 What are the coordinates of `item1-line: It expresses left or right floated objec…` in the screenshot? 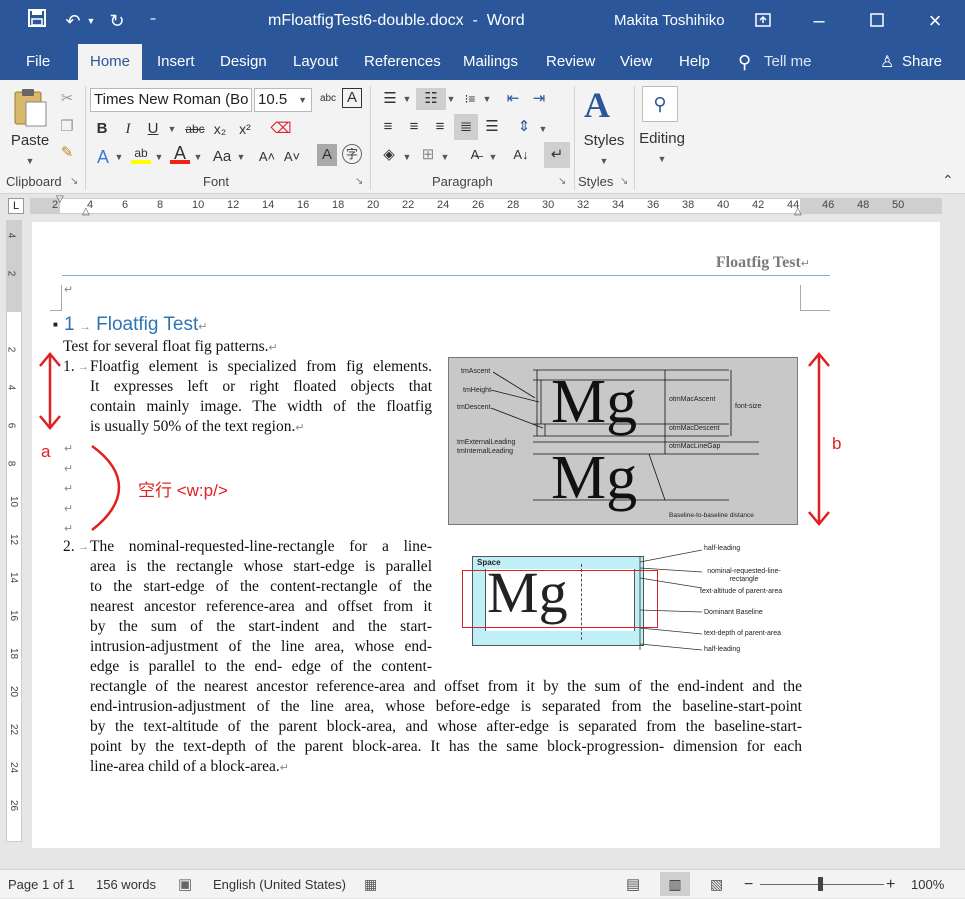 It's located at (261, 387).